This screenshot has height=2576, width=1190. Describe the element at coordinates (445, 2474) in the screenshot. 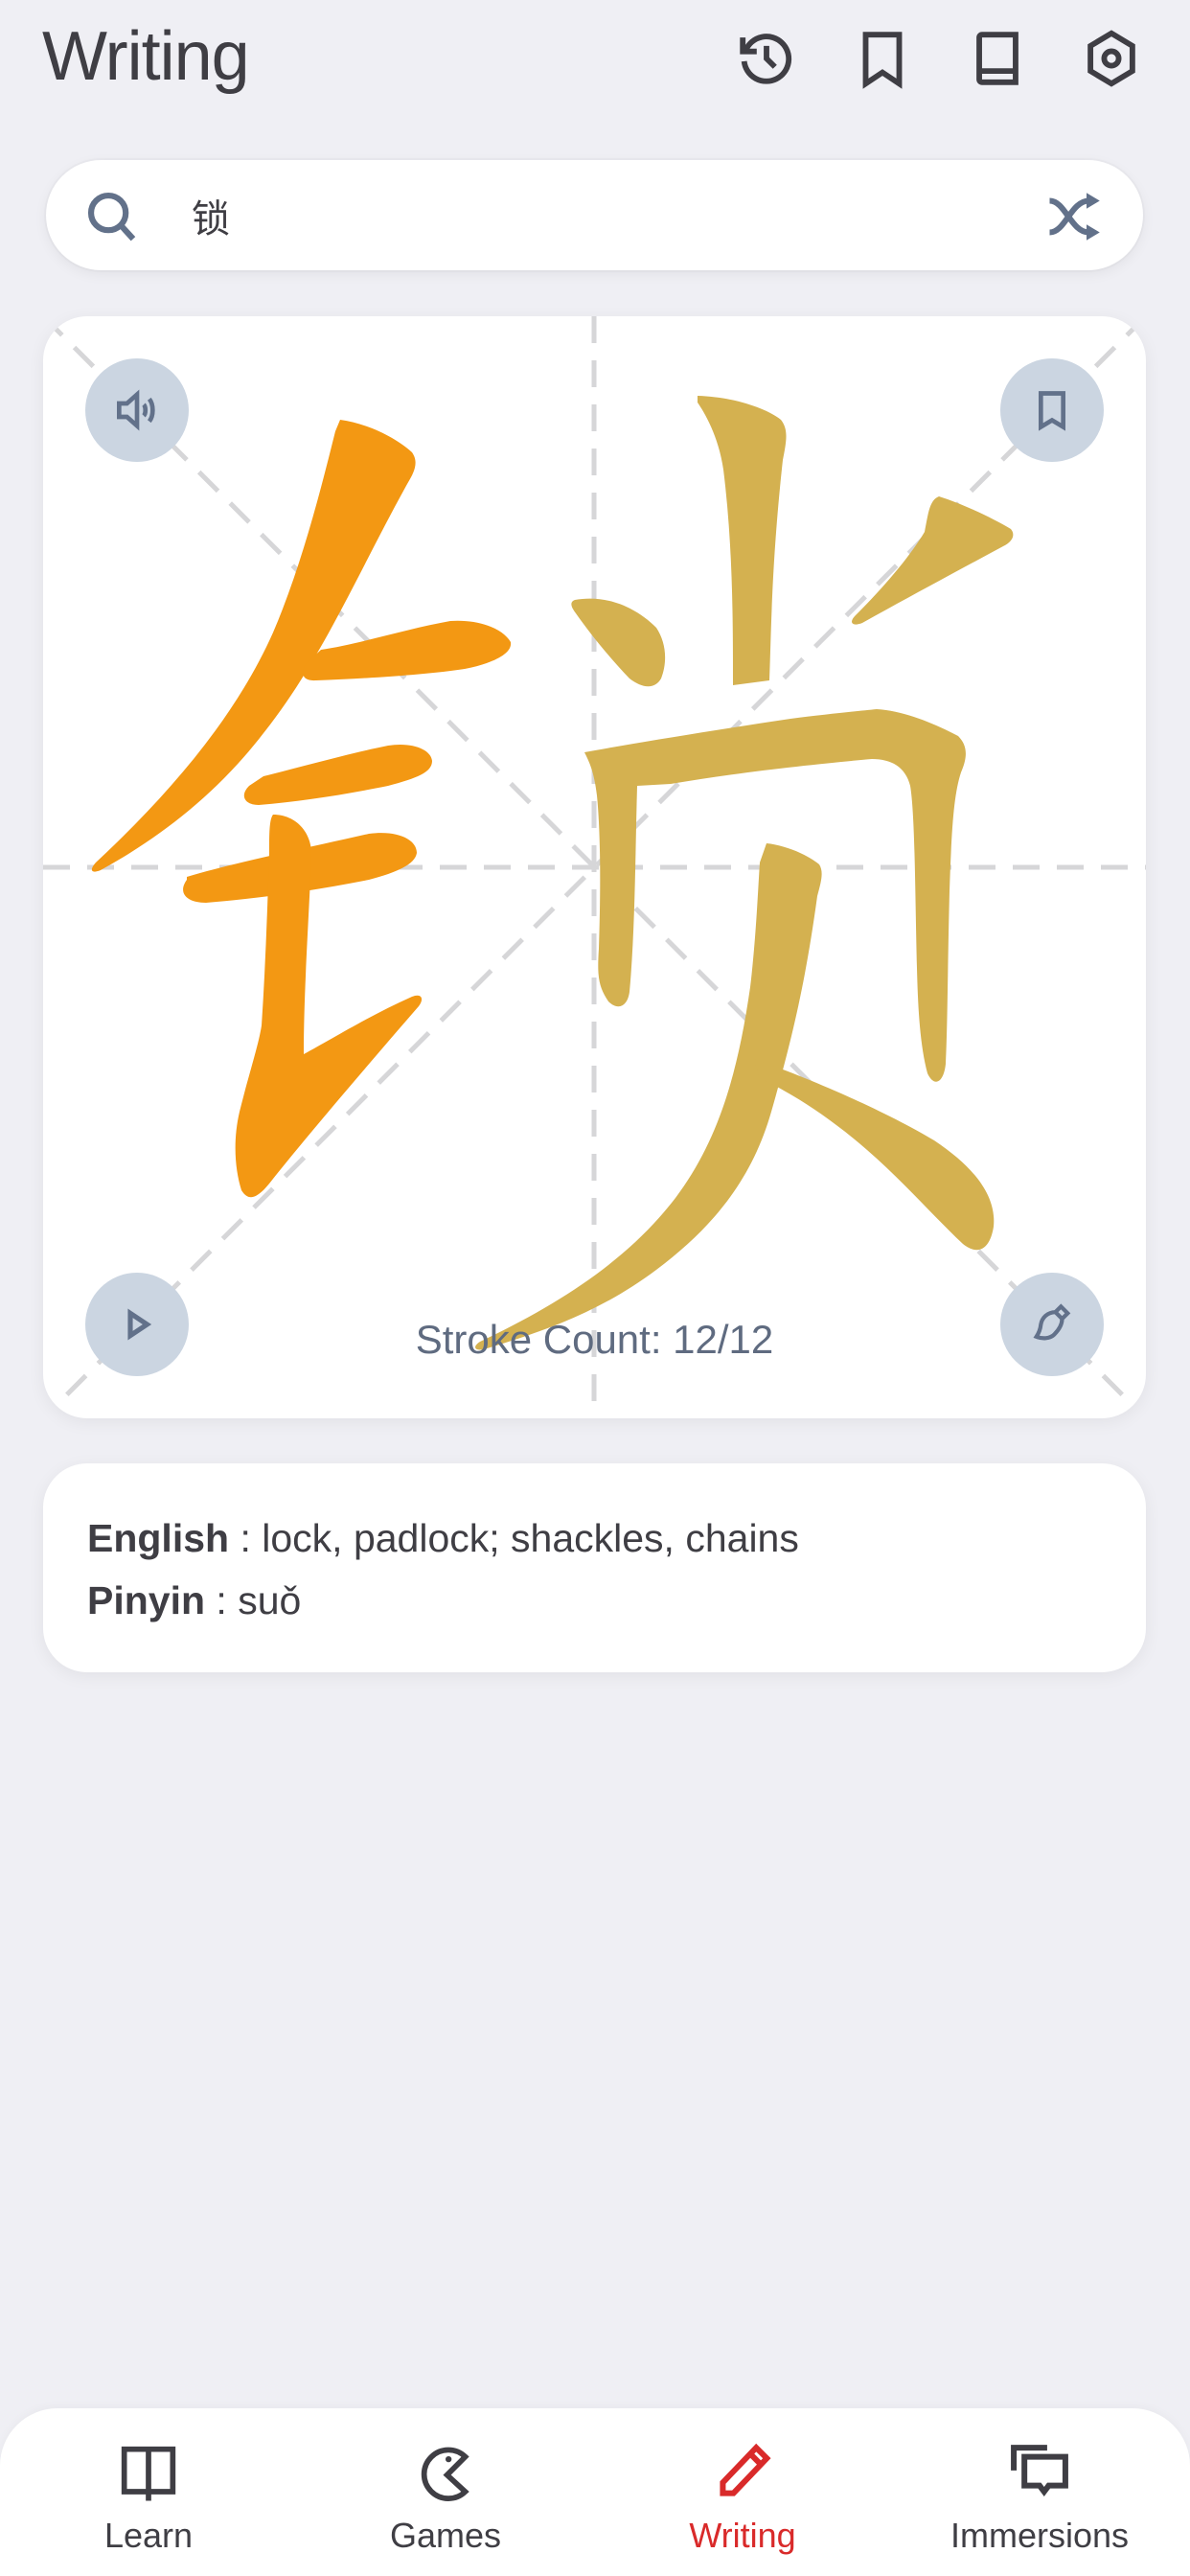

I see `pacman-icon` at that location.